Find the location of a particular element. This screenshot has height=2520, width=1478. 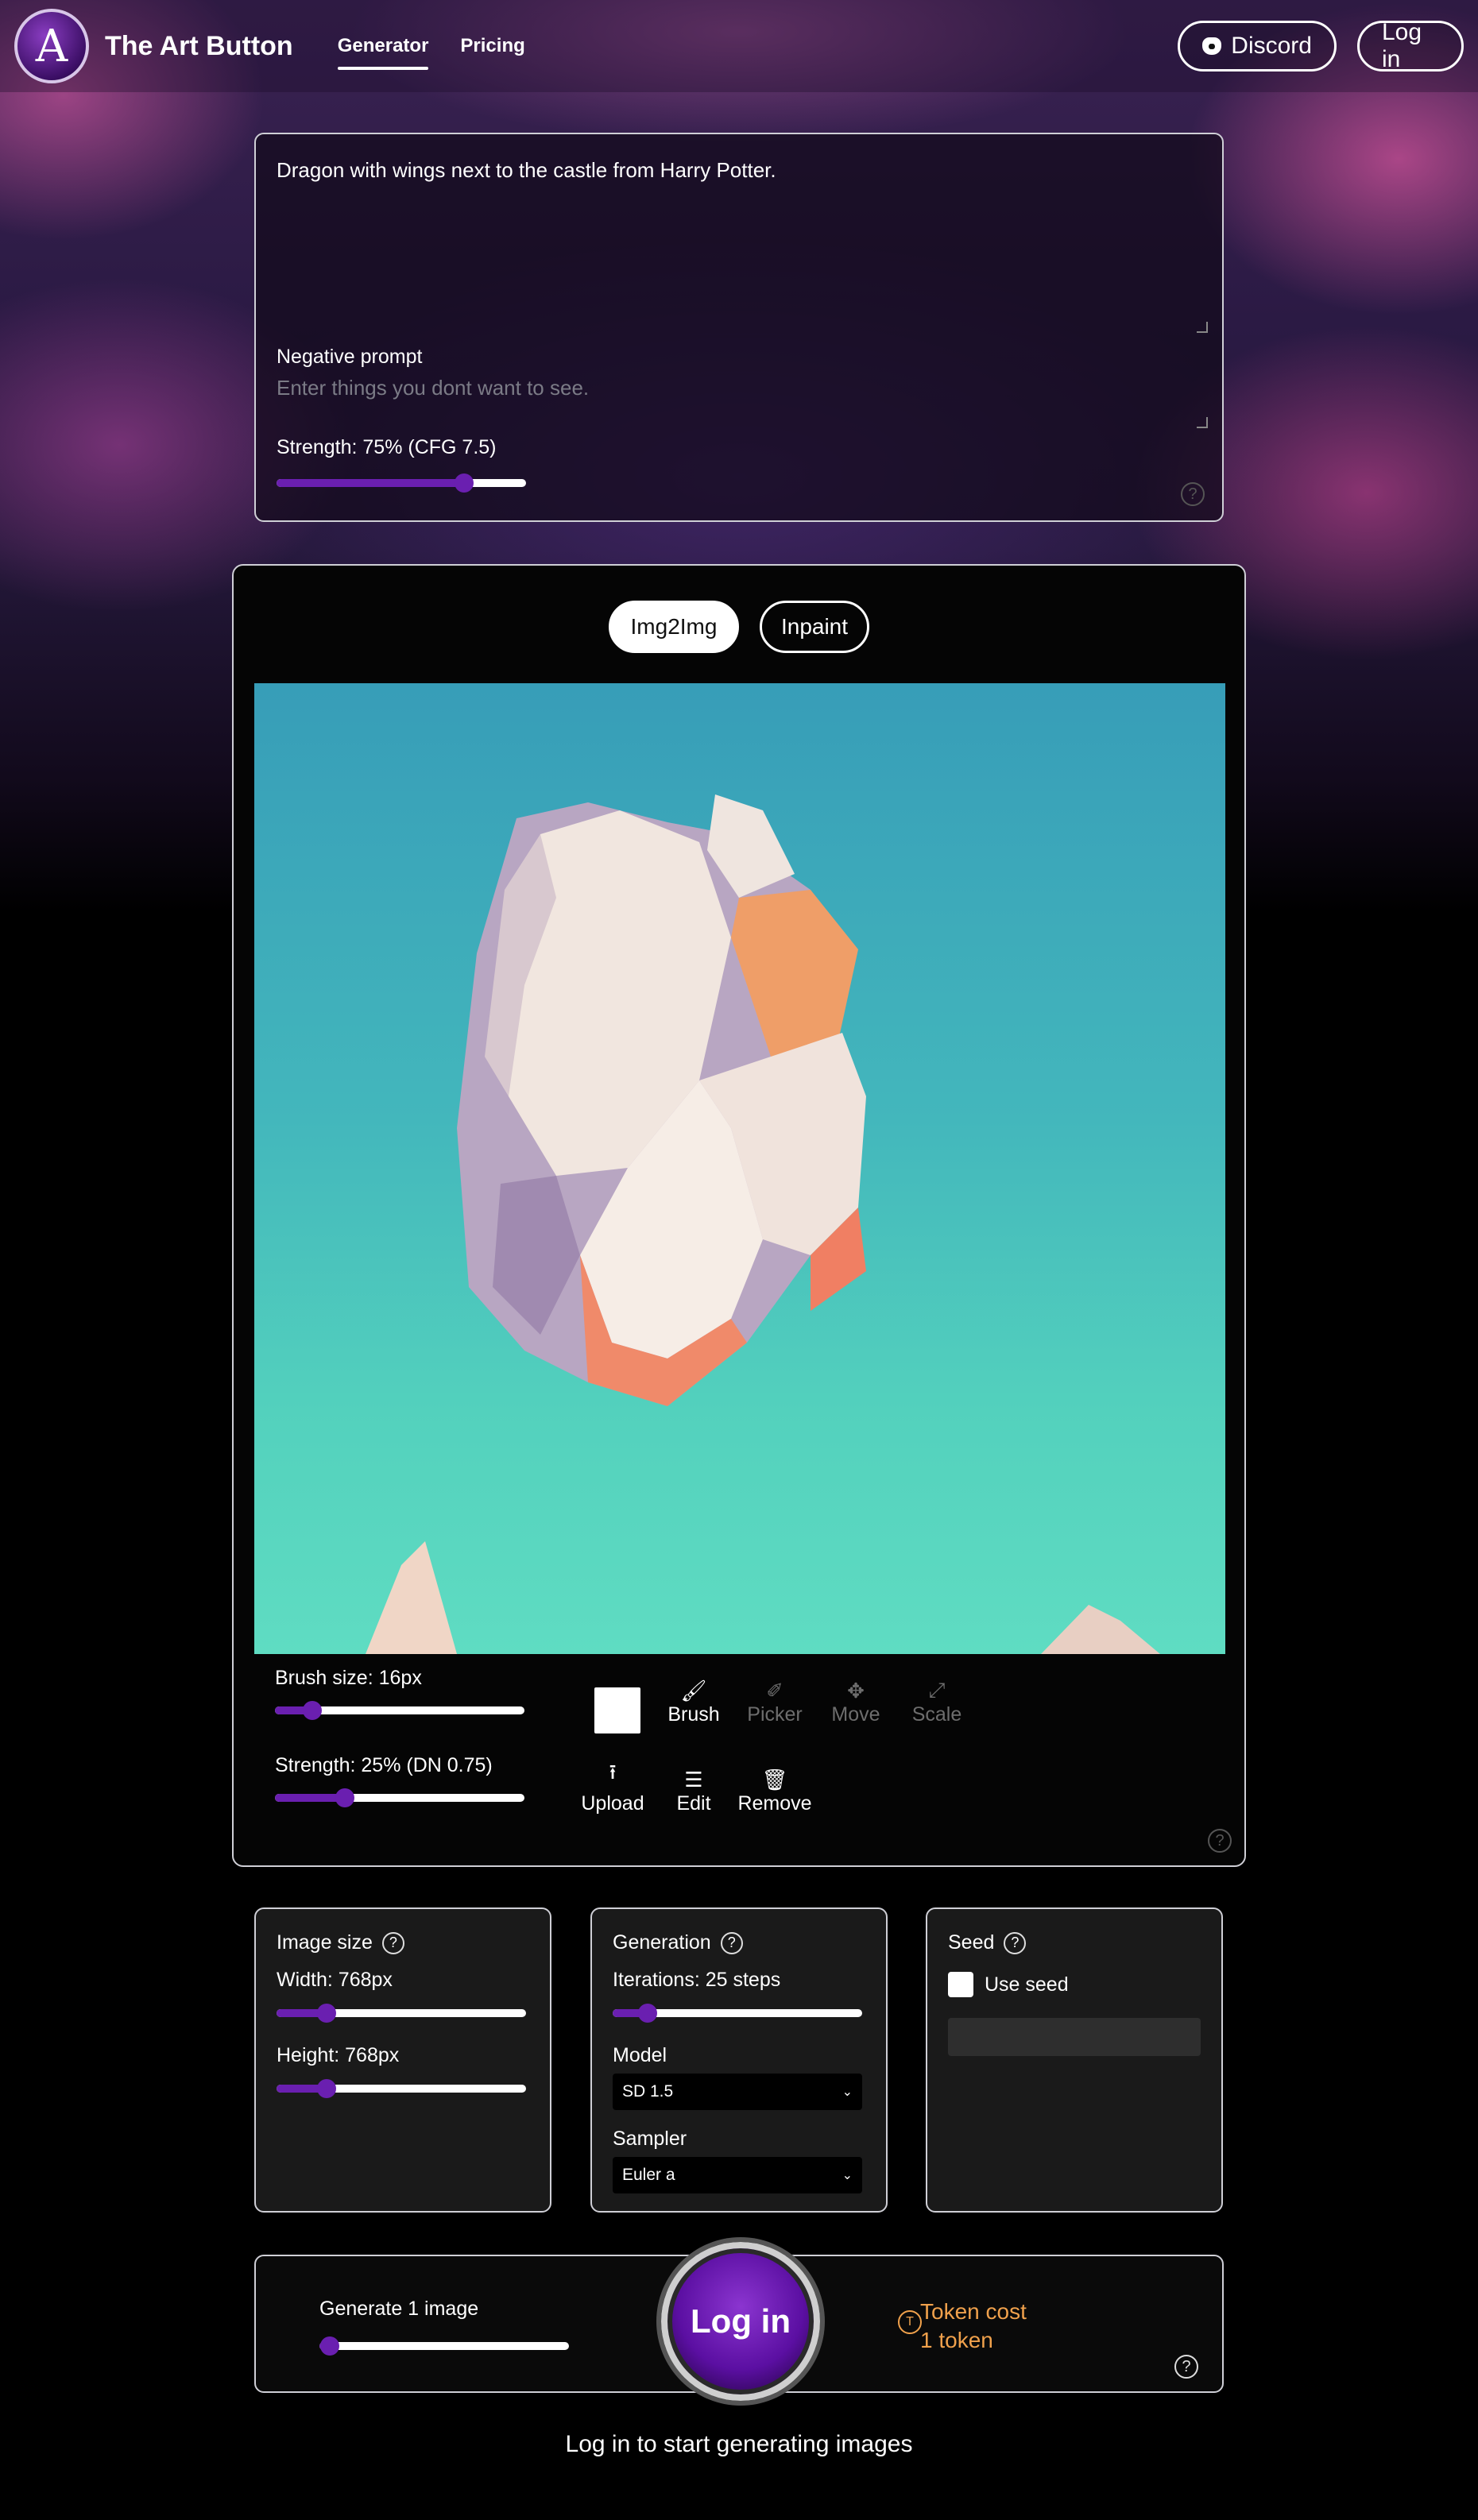

logo-letter: A is located at coordinates (51, 46).